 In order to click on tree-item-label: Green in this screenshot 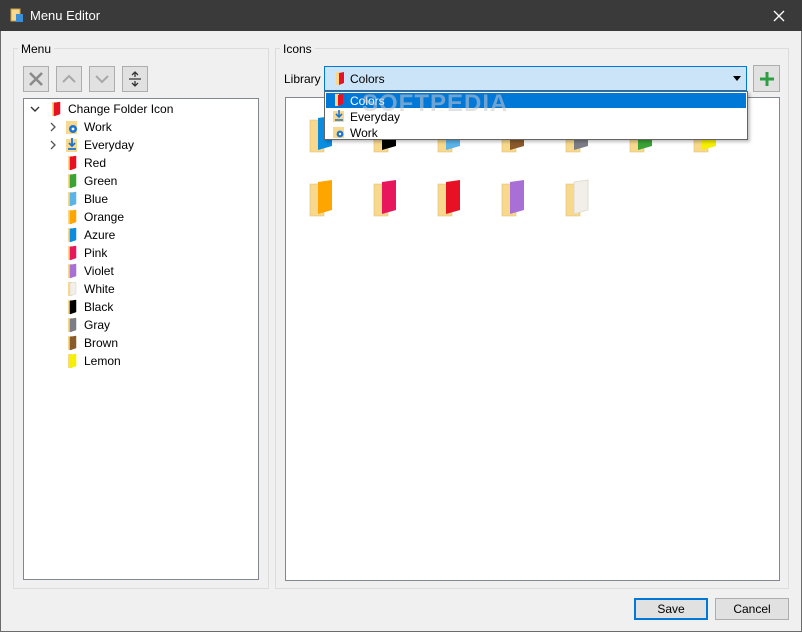, I will do `click(101, 181)`.